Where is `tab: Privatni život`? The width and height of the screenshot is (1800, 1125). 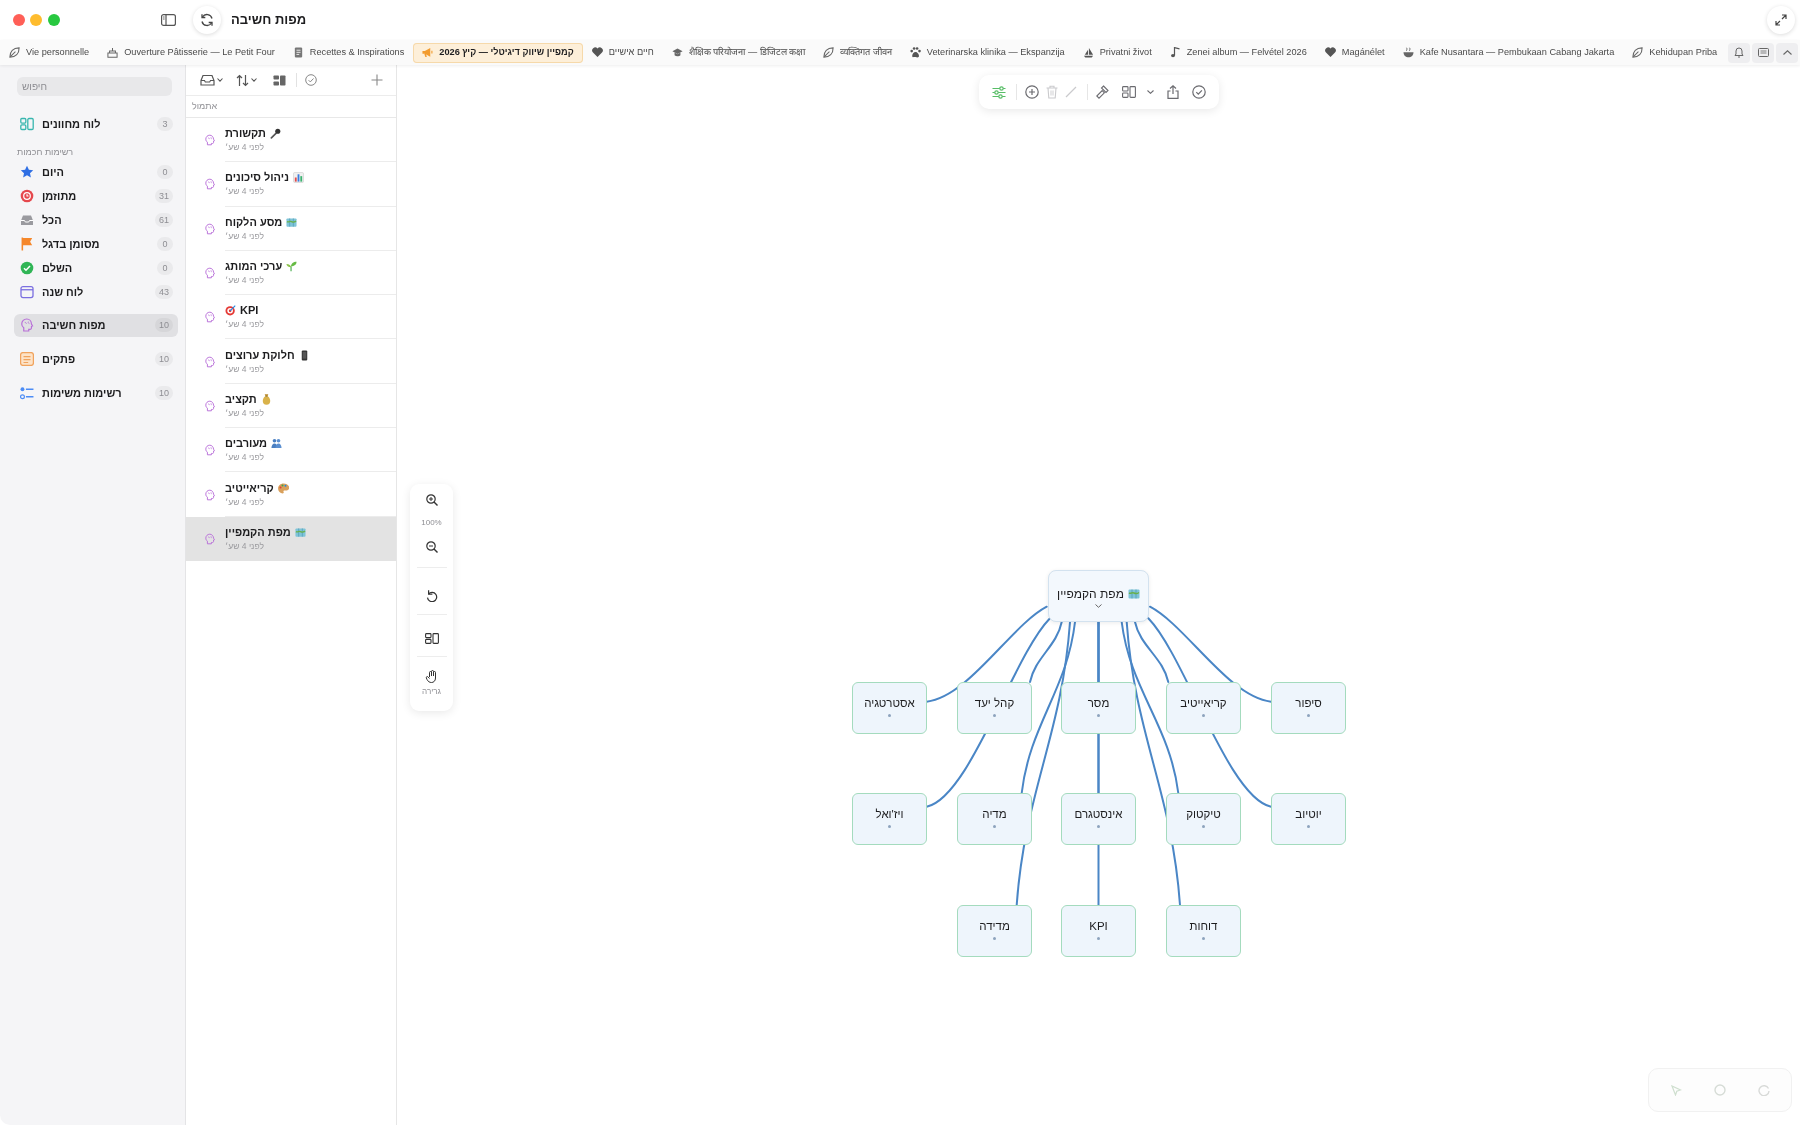 tab: Privatni život is located at coordinates (1117, 52).